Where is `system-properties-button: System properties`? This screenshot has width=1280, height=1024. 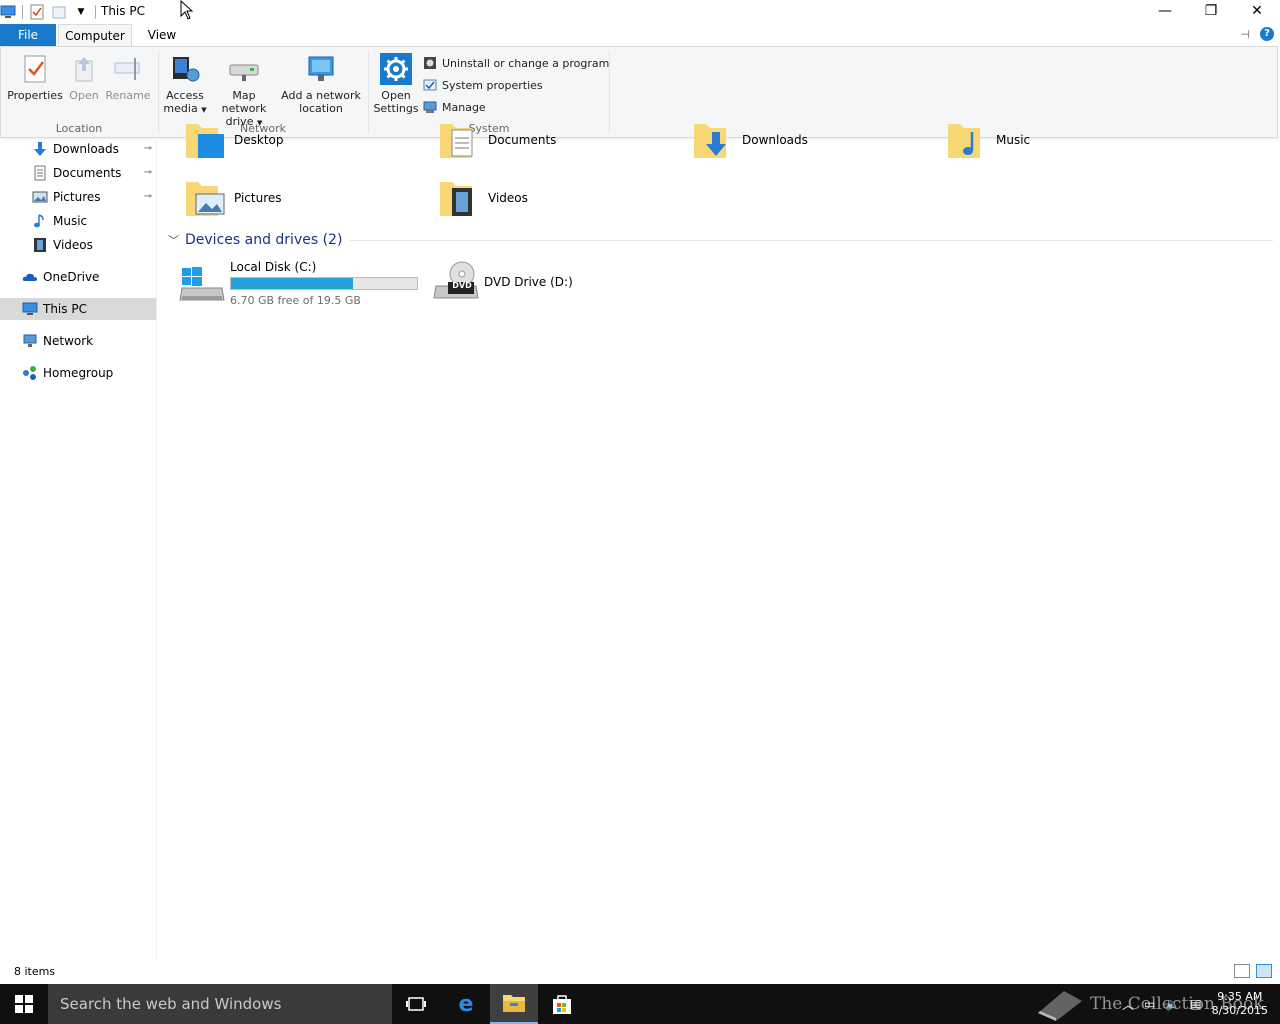
system-properties-button: System properties is located at coordinates (483, 85).